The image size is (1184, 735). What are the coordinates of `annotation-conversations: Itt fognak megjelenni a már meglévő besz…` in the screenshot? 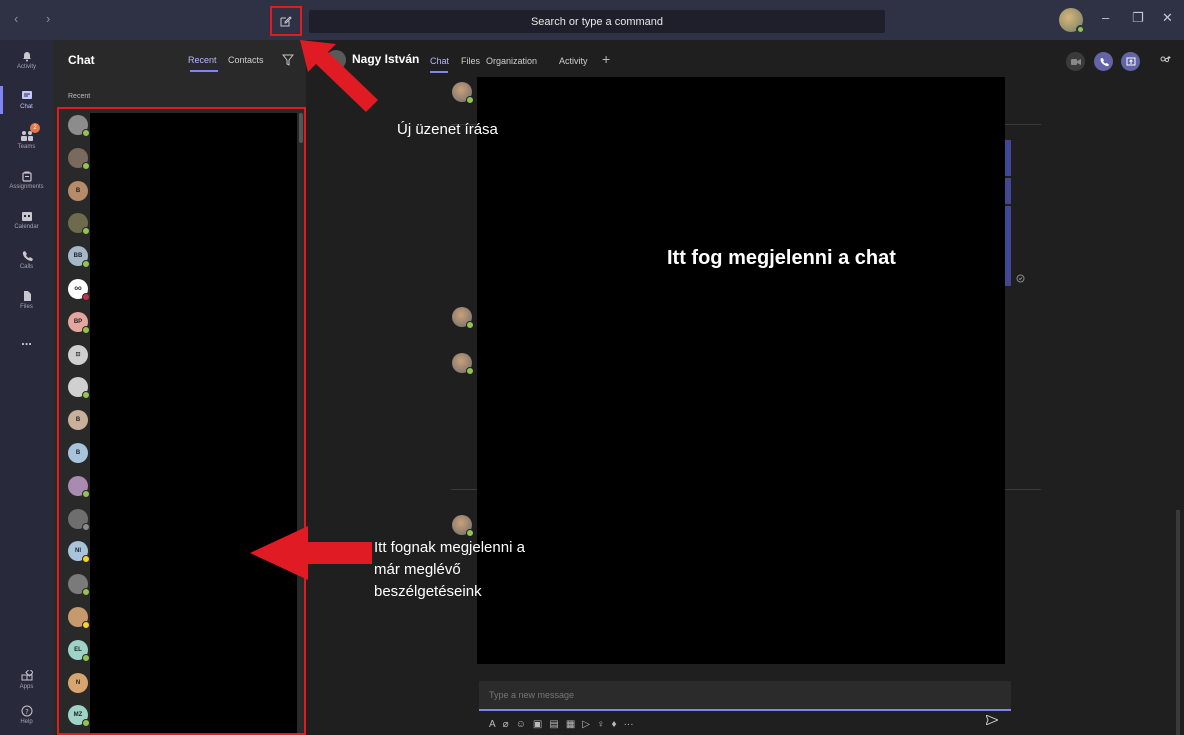 It's located at (449, 570).